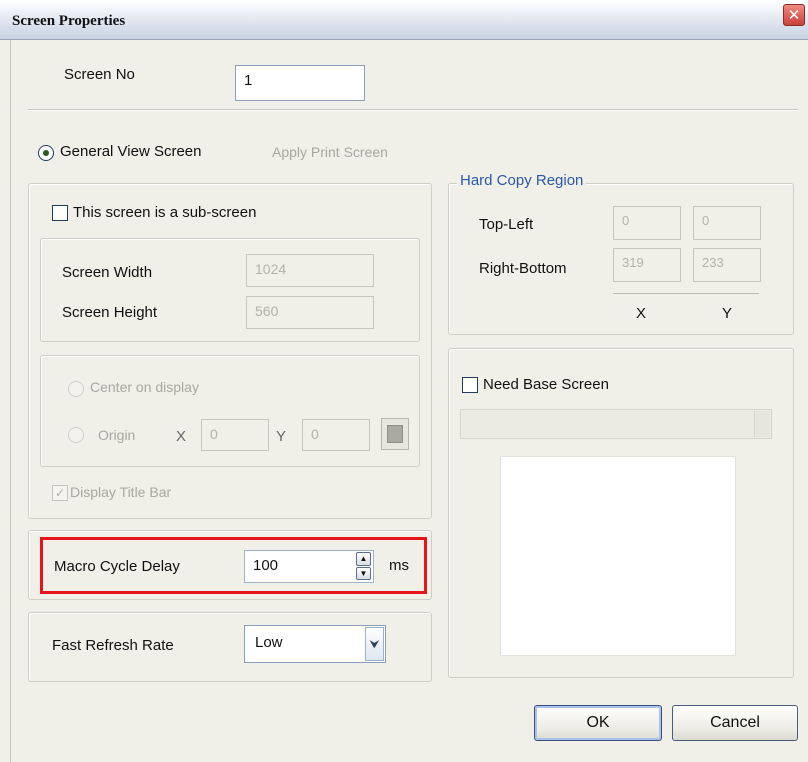 The height and width of the screenshot is (762, 808). Describe the element at coordinates (399, 565) in the screenshot. I see `macro-unit-label: ms` at that location.